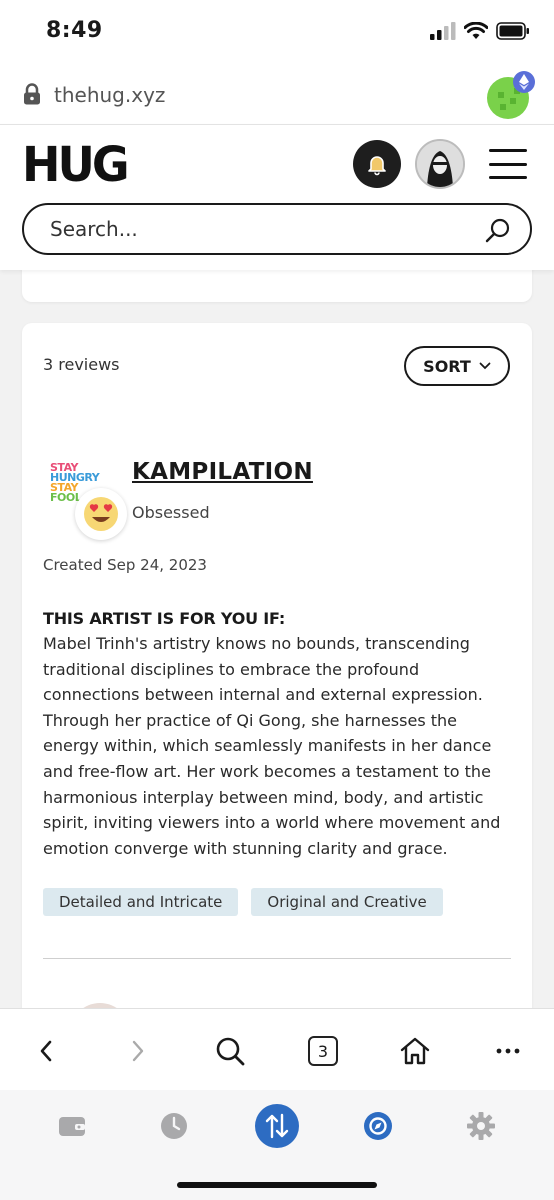 This screenshot has width=554, height=1200. I want to click on browser-nav-button, so click(378, 1126).